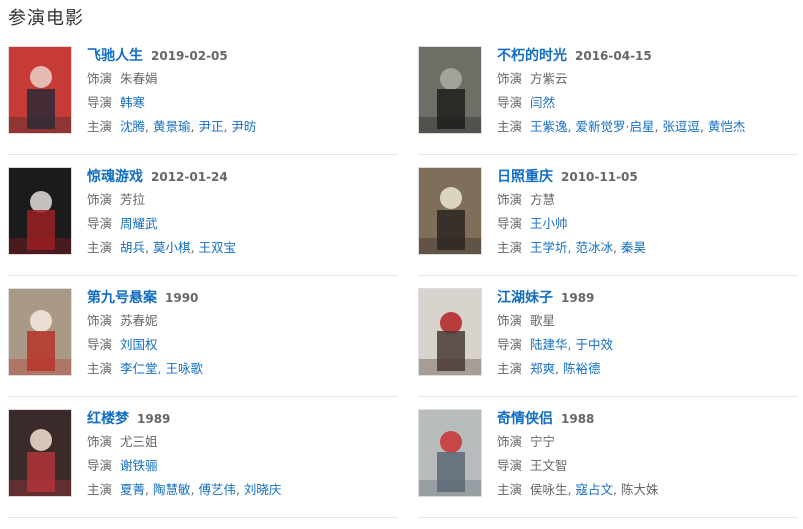  Describe the element at coordinates (549, 465) in the screenshot. I see `director-link: 王文智` at that location.